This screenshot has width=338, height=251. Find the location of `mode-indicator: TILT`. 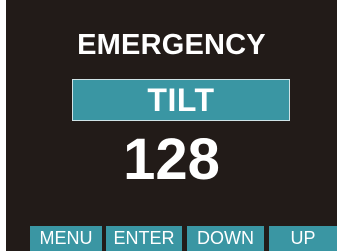

mode-indicator: TILT is located at coordinates (181, 100).